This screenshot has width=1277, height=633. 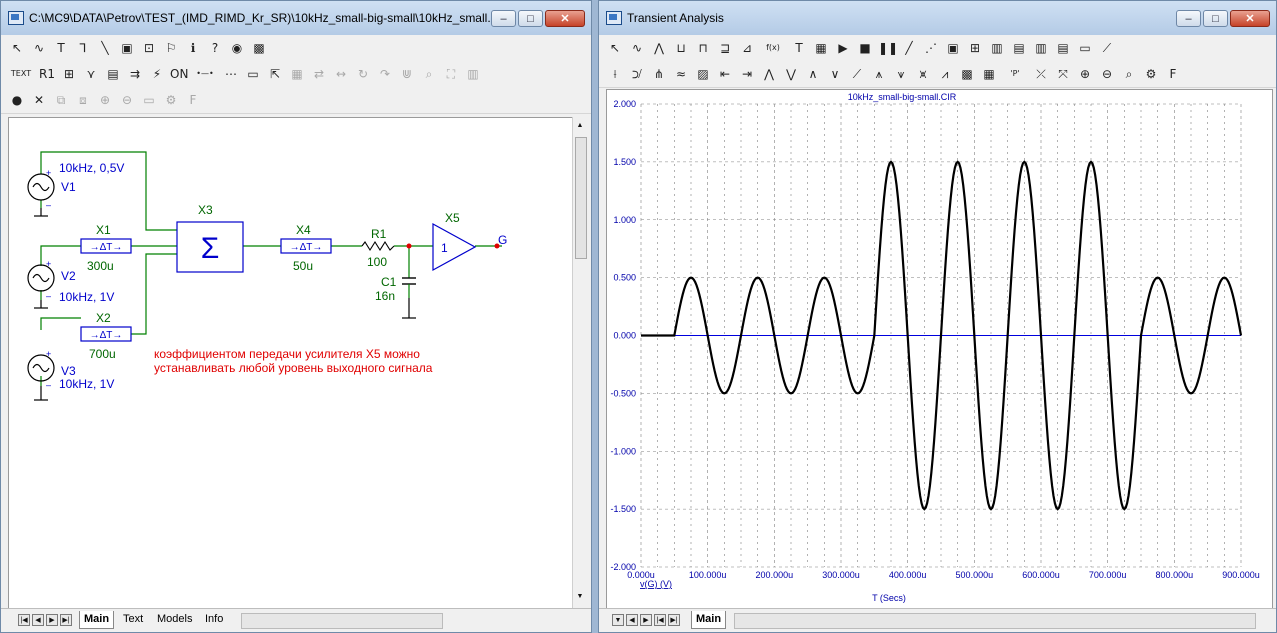 What do you see at coordinates (83, 100) in the screenshot?
I see `paste-icon: ⧈` at bounding box center [83, 100].